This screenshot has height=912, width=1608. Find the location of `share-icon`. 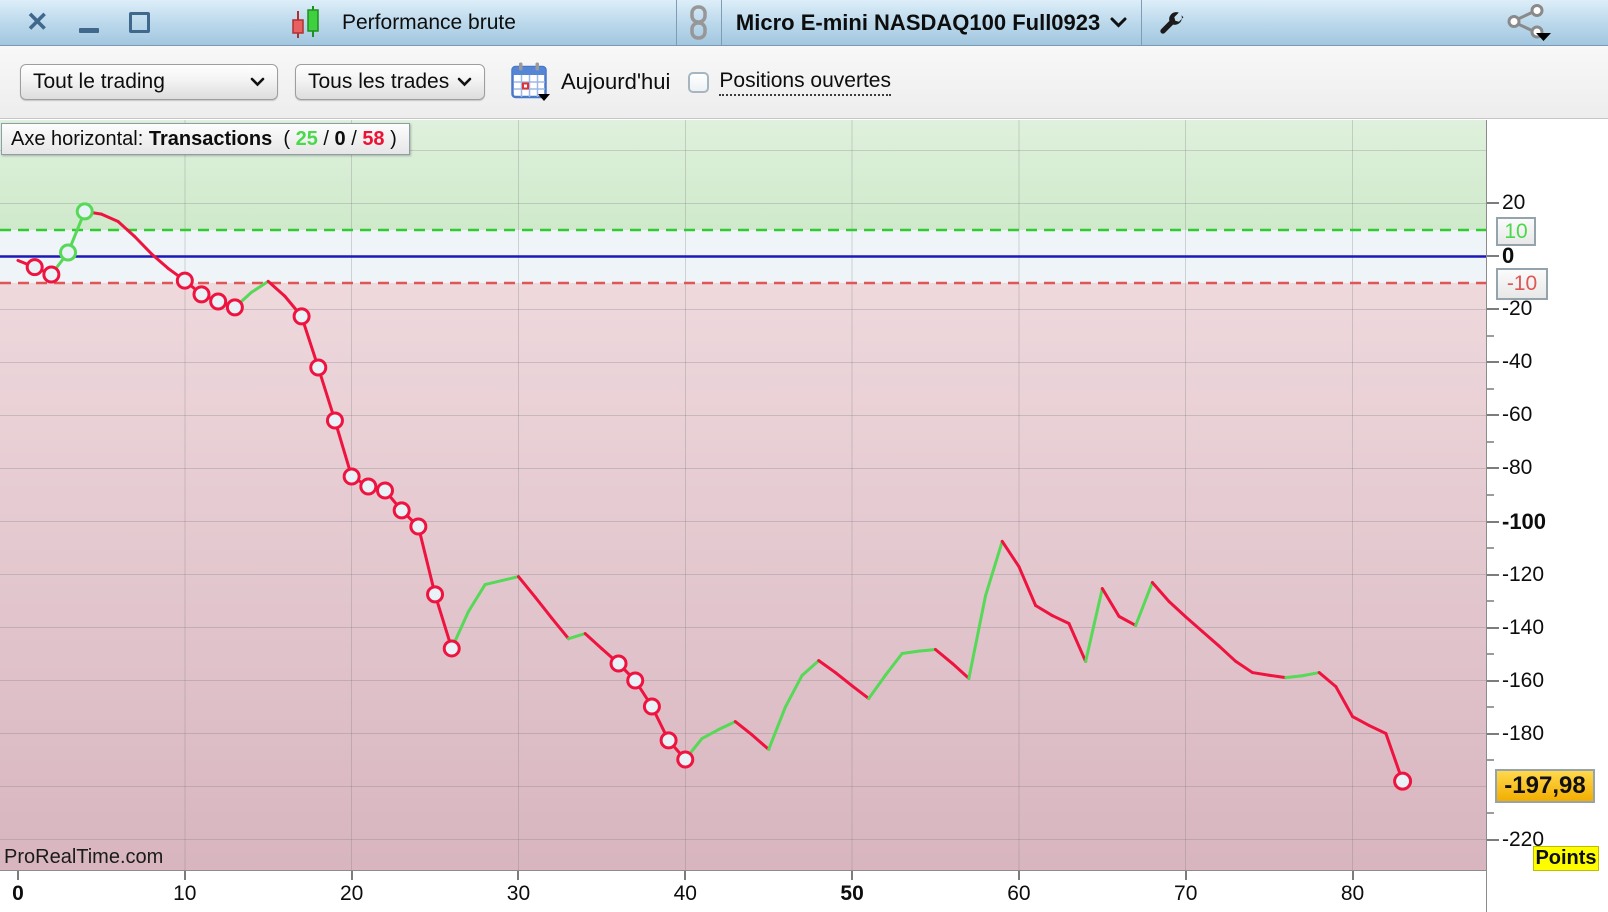

share-icon is located at coordinates (1529, 22).